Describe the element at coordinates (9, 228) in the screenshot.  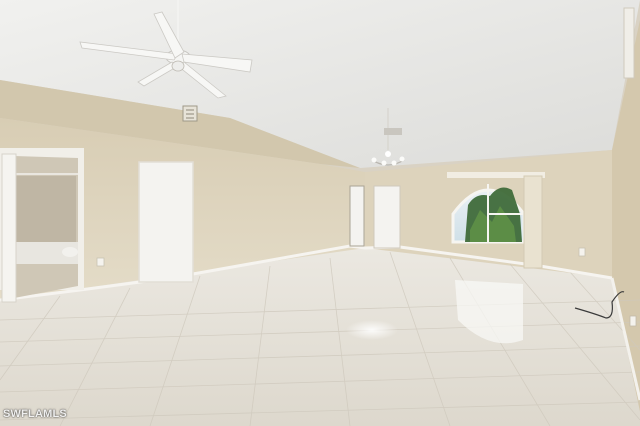
I see `bathroom-door` at that location.